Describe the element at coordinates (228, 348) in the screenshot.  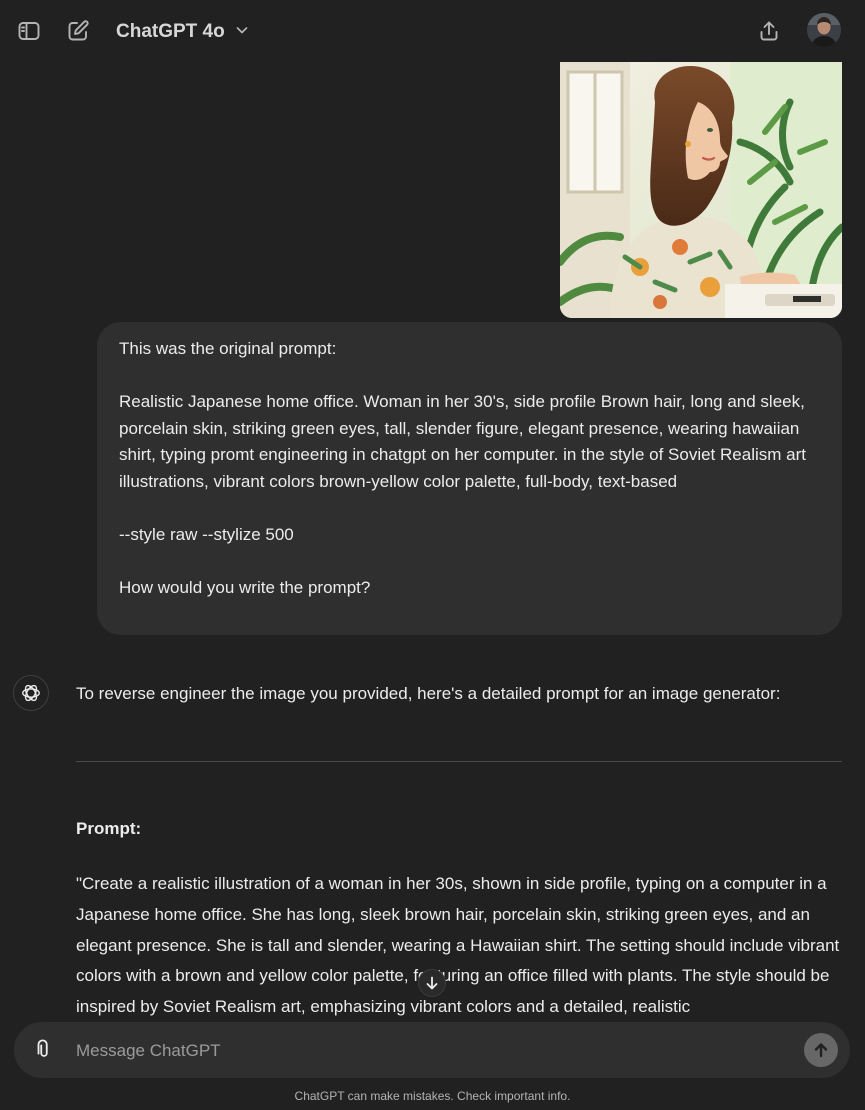
I see `user-message-line: This was the original prompt:` at that location.